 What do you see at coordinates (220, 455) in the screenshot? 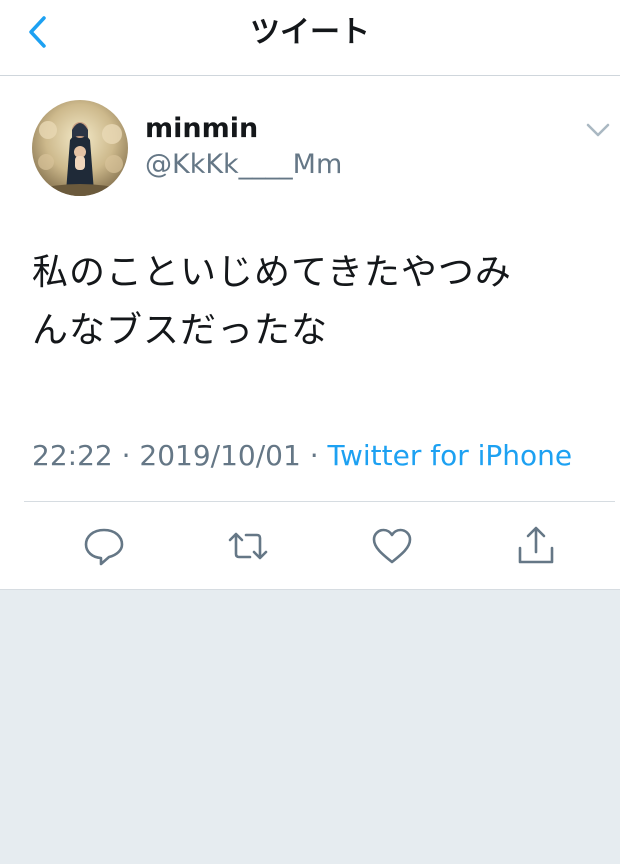
I see `tweet-date: 2019/10/01` at bounding box center [220, 455].